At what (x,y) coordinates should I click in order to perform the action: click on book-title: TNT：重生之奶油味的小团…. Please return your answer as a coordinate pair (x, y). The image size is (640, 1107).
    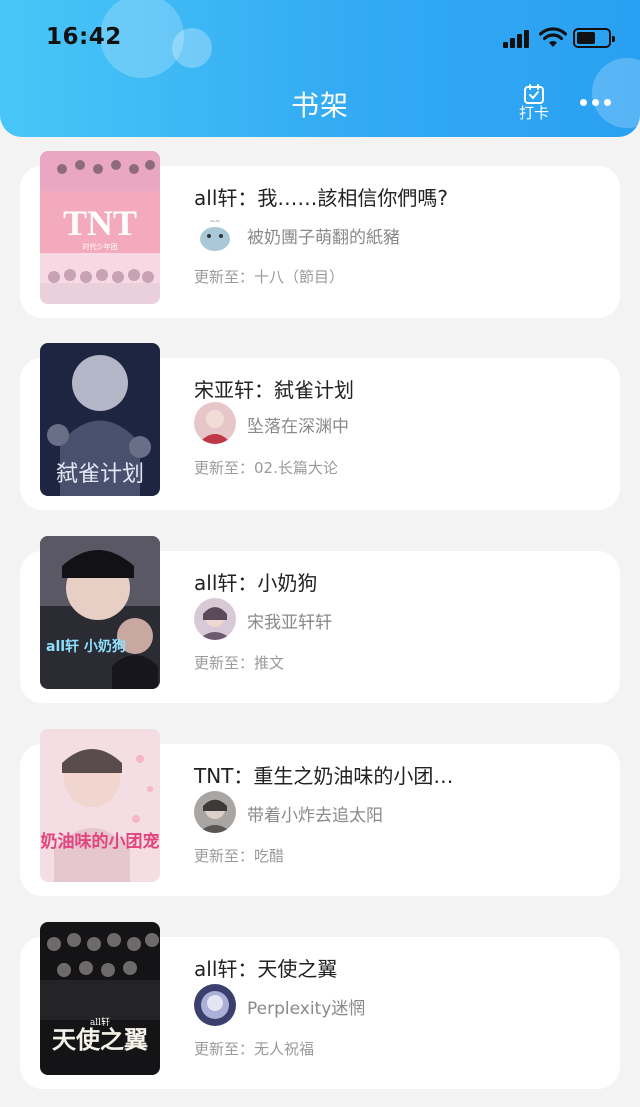
    Looking at the image, I should click on (323, 774).